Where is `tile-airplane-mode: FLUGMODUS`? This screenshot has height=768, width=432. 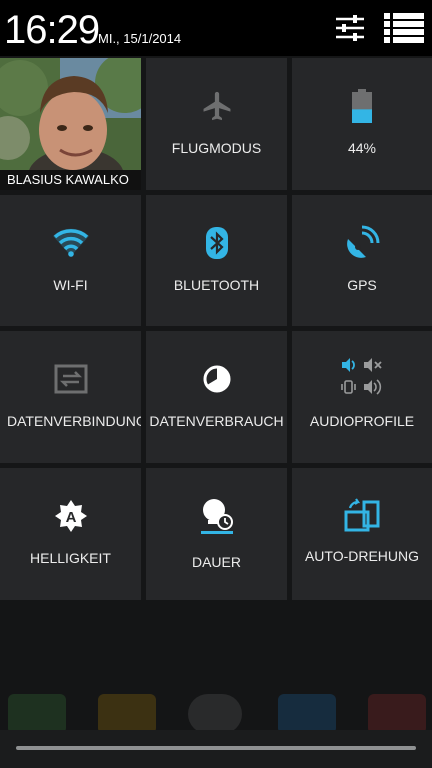
tile-airplane-mode: FLUGMODUS is located at coordinates (216, 124).